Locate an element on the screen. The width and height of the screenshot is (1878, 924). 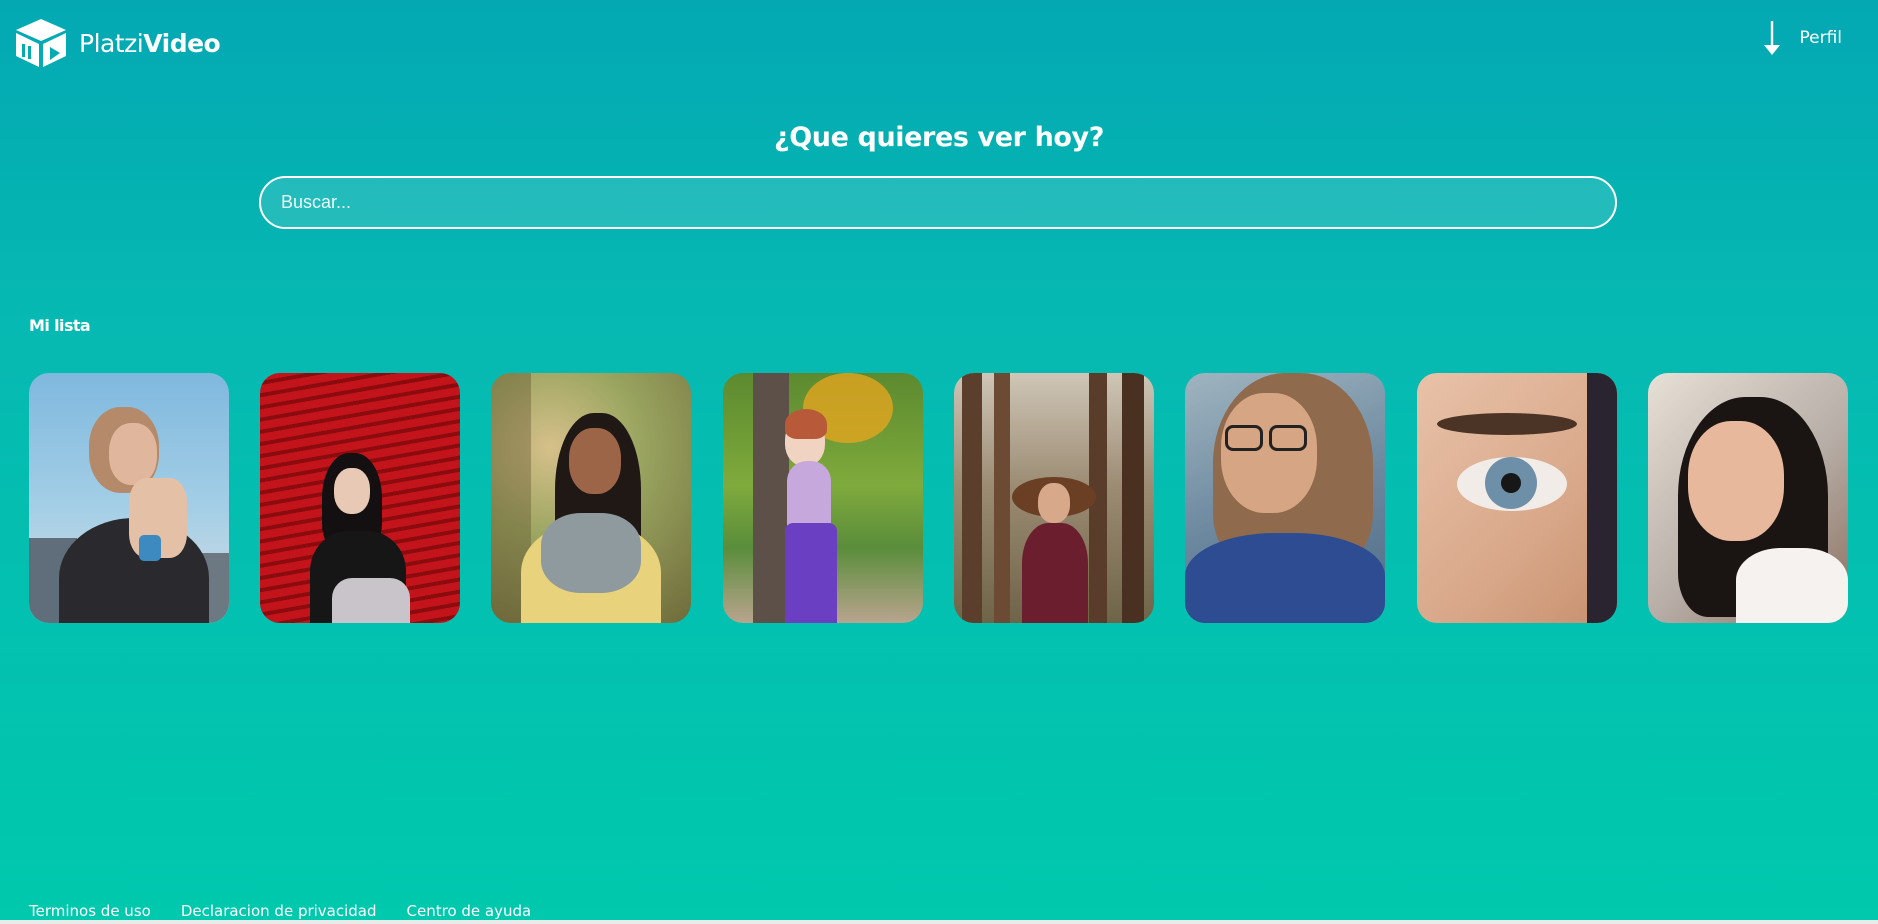
page-title: ¿Que quieres ver hoy? is located at coordinates (939, 137).